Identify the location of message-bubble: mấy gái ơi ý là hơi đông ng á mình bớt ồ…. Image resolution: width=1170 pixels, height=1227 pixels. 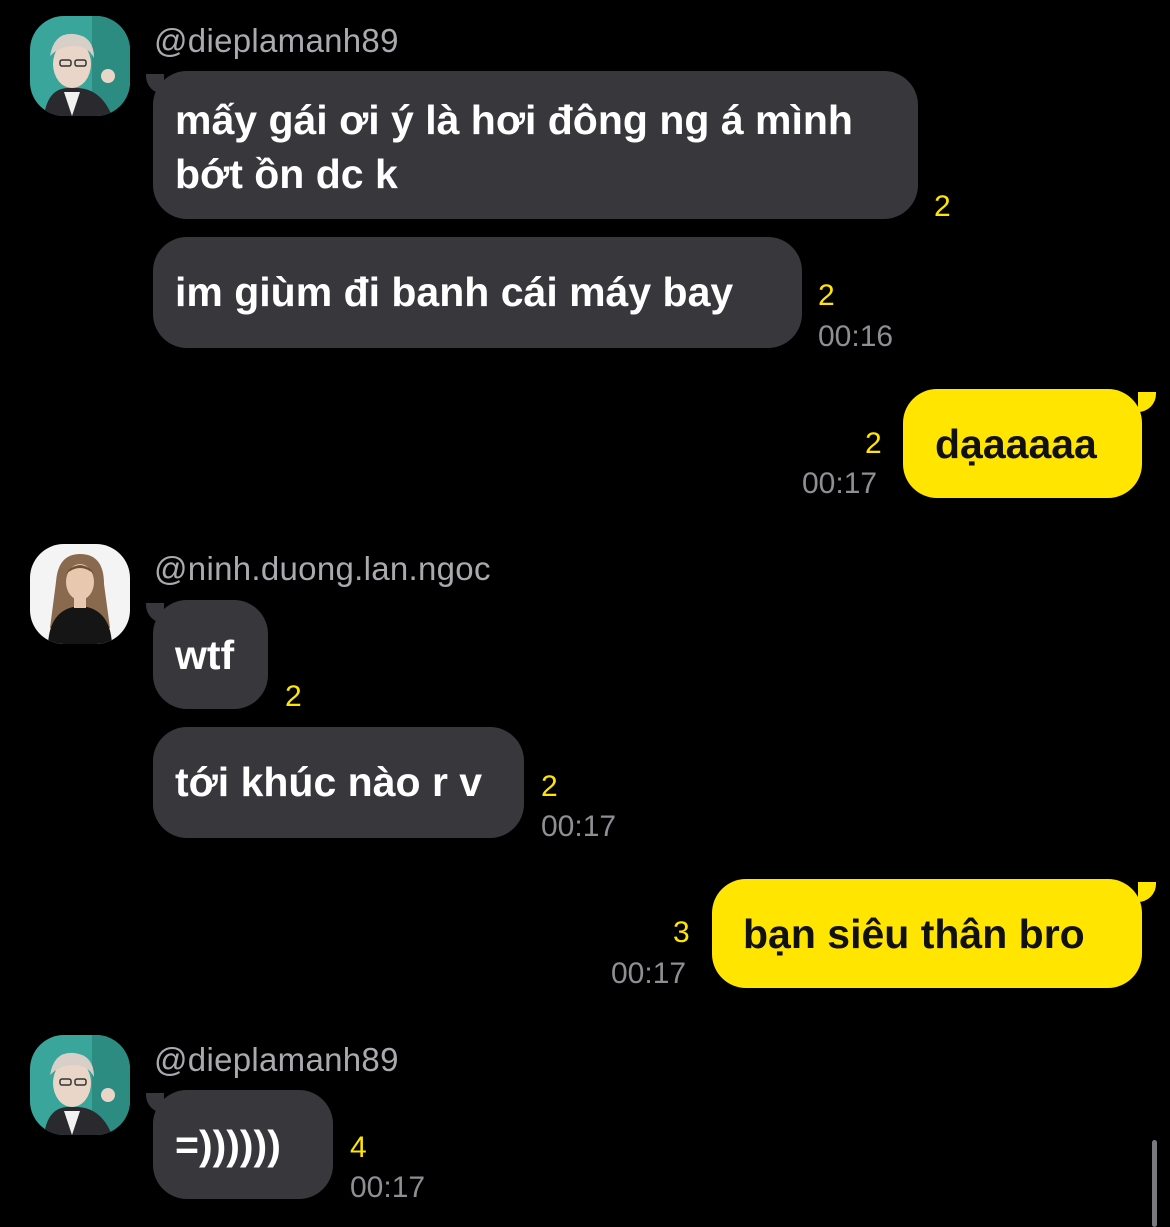
(535, 145).